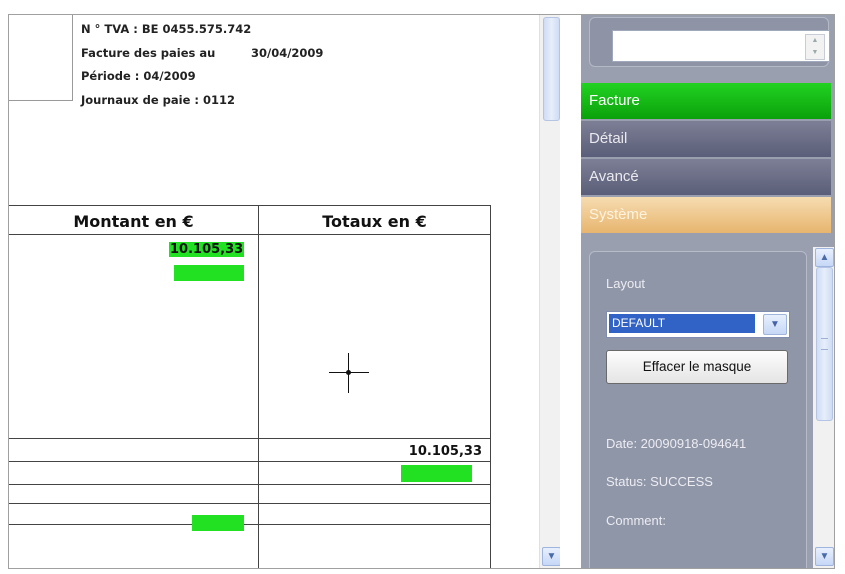 This screenshot has height=574, width=845. I want to click on document-logo-box, so click(41, 58).